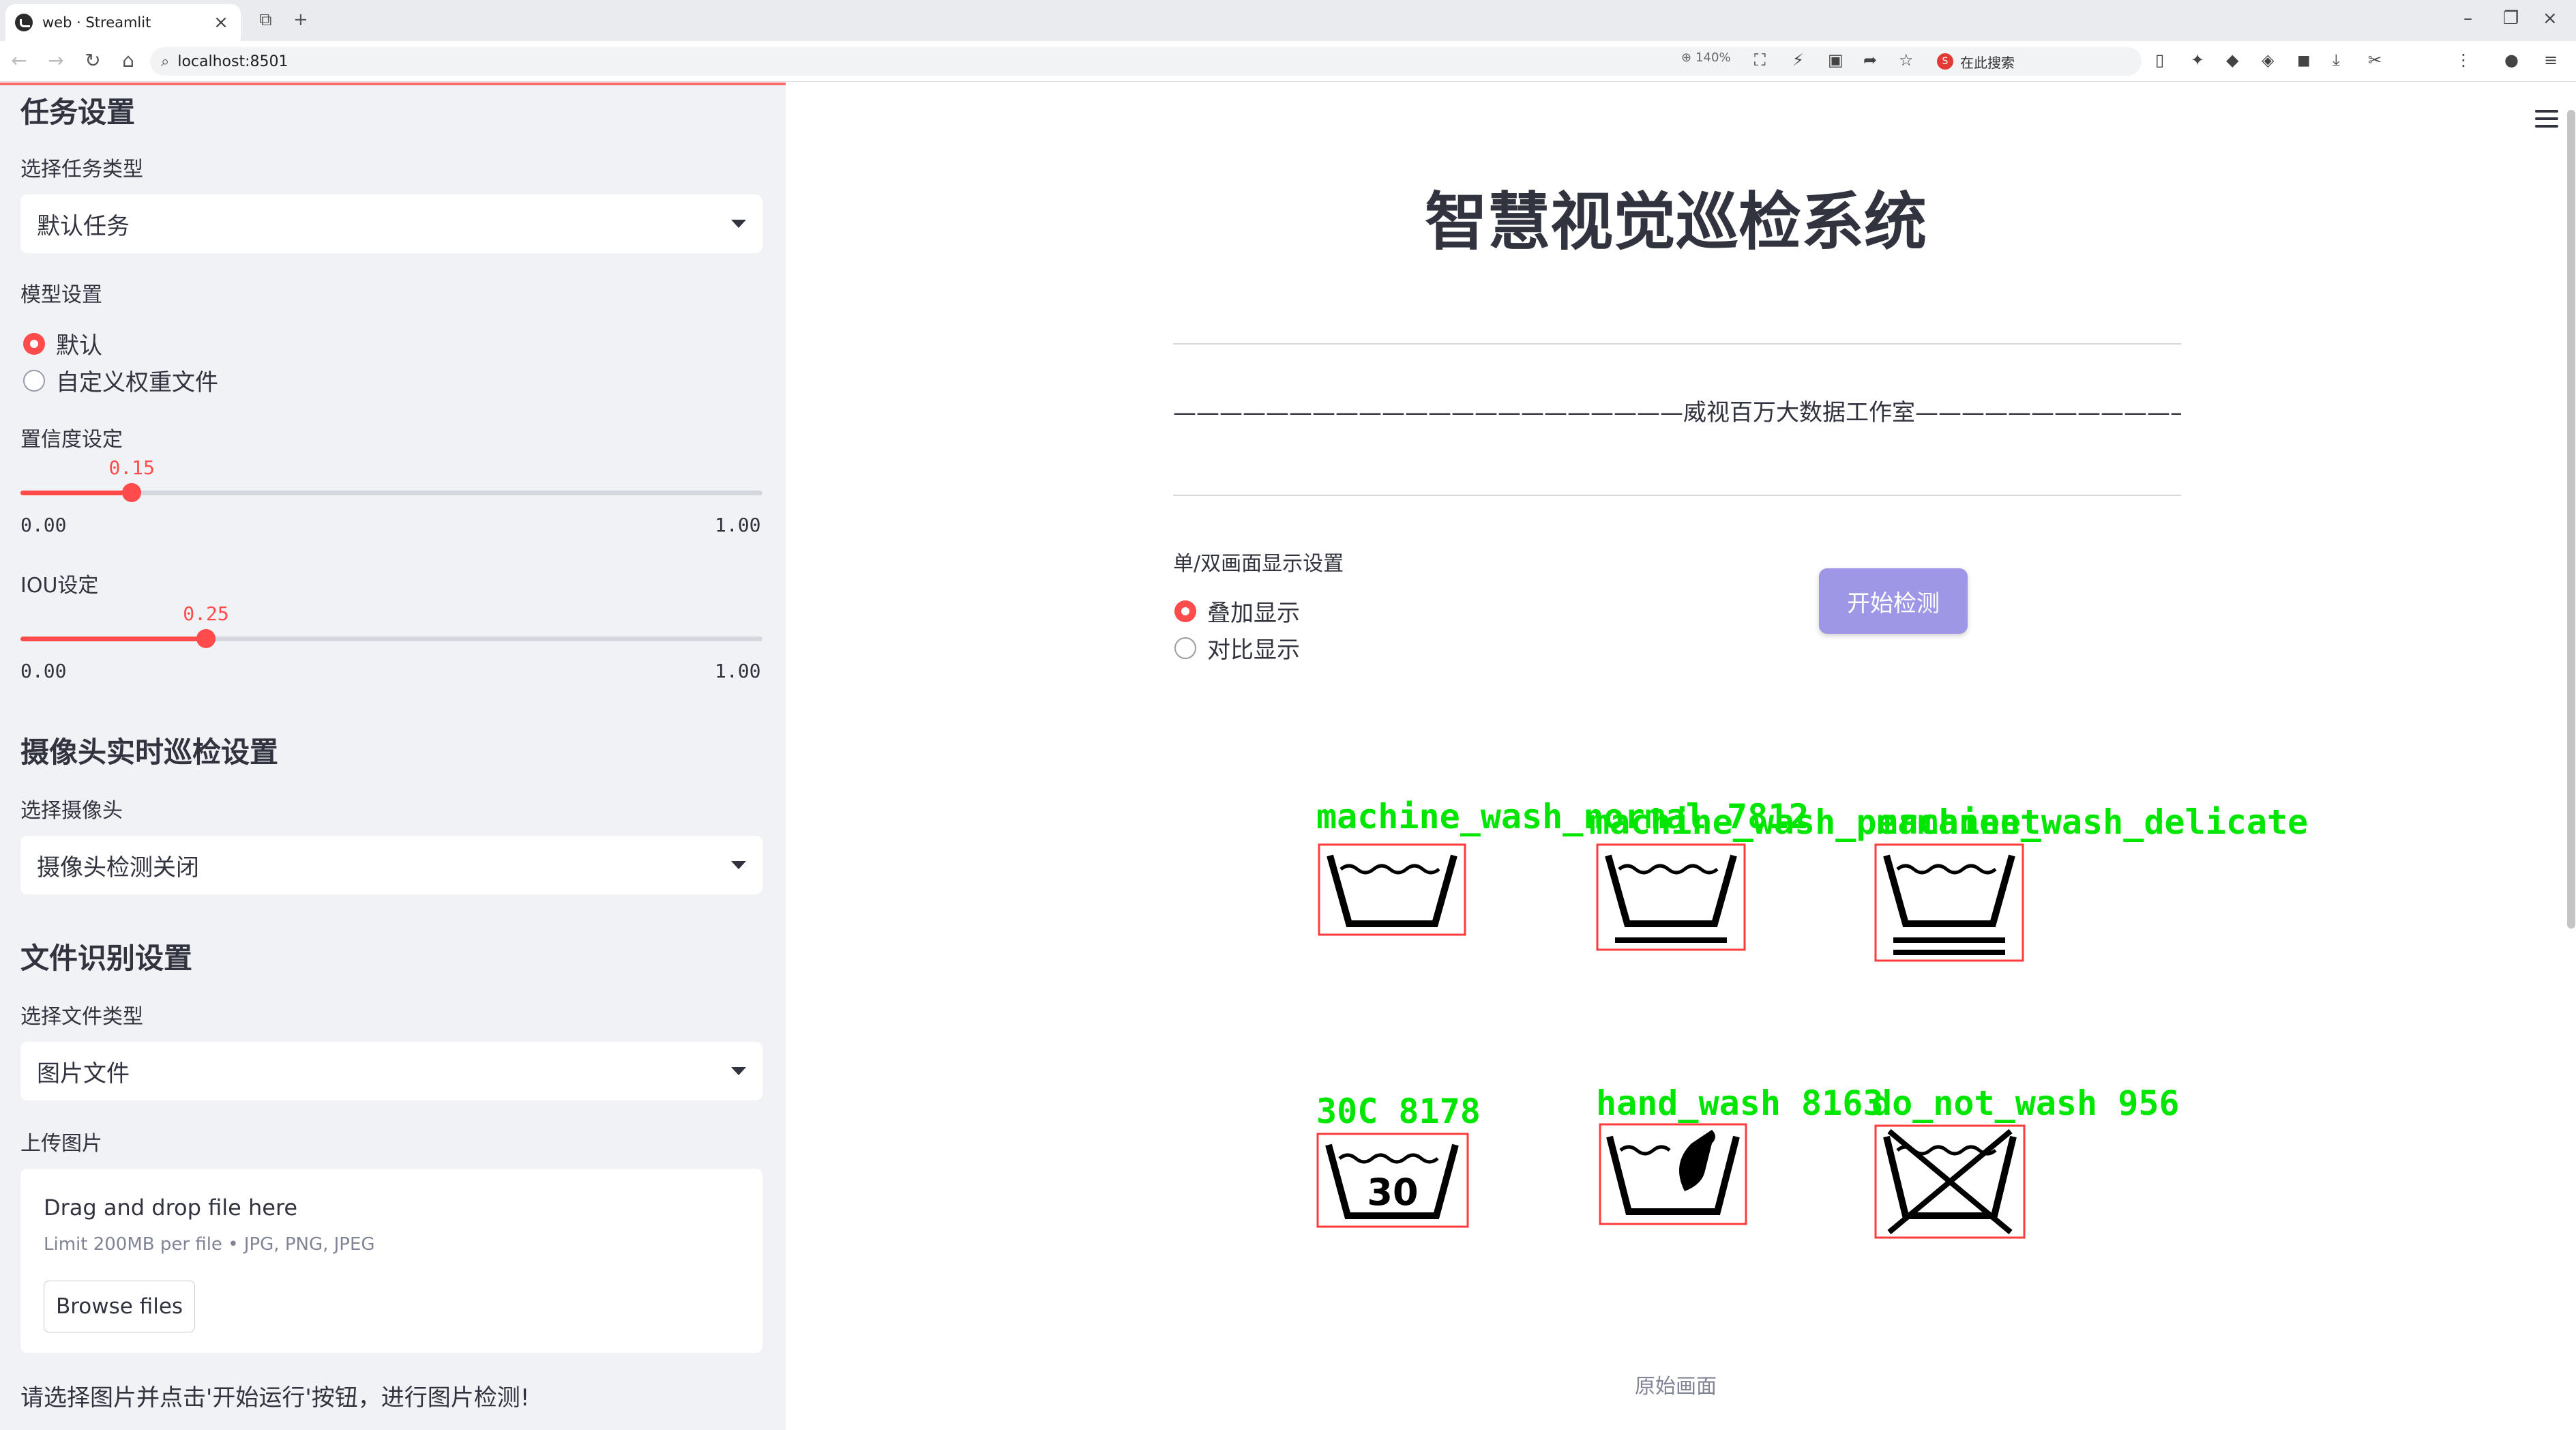 The height and width of the screenshot is (1430, 2576). I want to click on restore-icon: ❐, so click(2511, 18).